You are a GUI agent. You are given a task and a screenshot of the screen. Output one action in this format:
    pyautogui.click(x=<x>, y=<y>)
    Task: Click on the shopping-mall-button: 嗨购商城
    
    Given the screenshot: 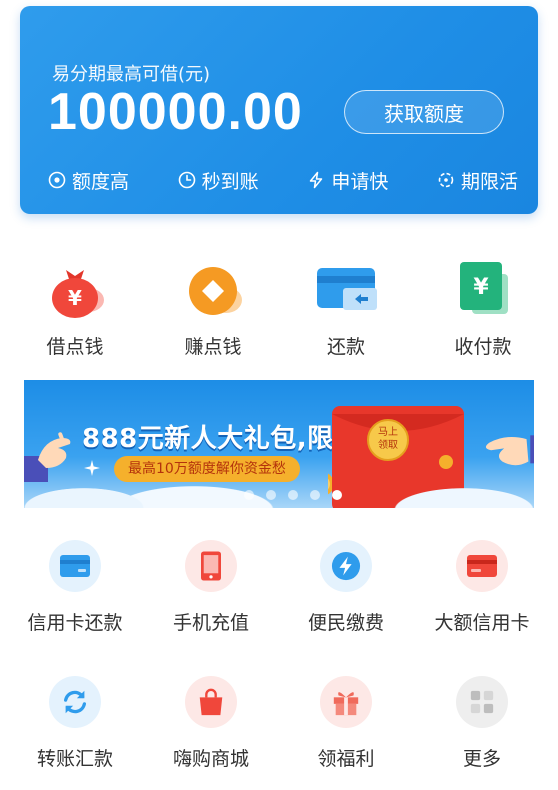 What is the action you would take?
    pyautogui.click(x=211, y=723)
    